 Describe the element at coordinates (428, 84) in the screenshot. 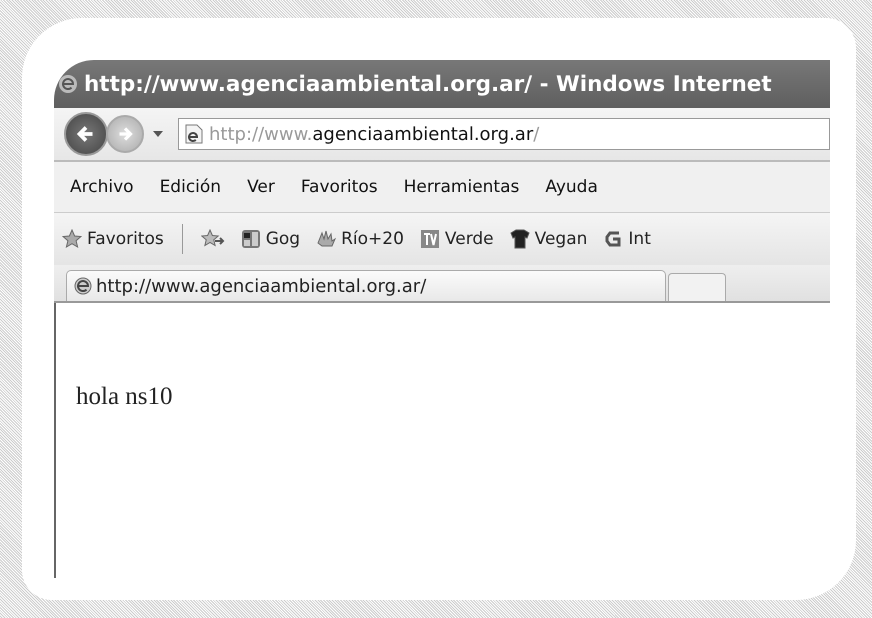

I see `window-title: http://www.agenciaambiental.org.ar/ - Windows Internet` at that location.